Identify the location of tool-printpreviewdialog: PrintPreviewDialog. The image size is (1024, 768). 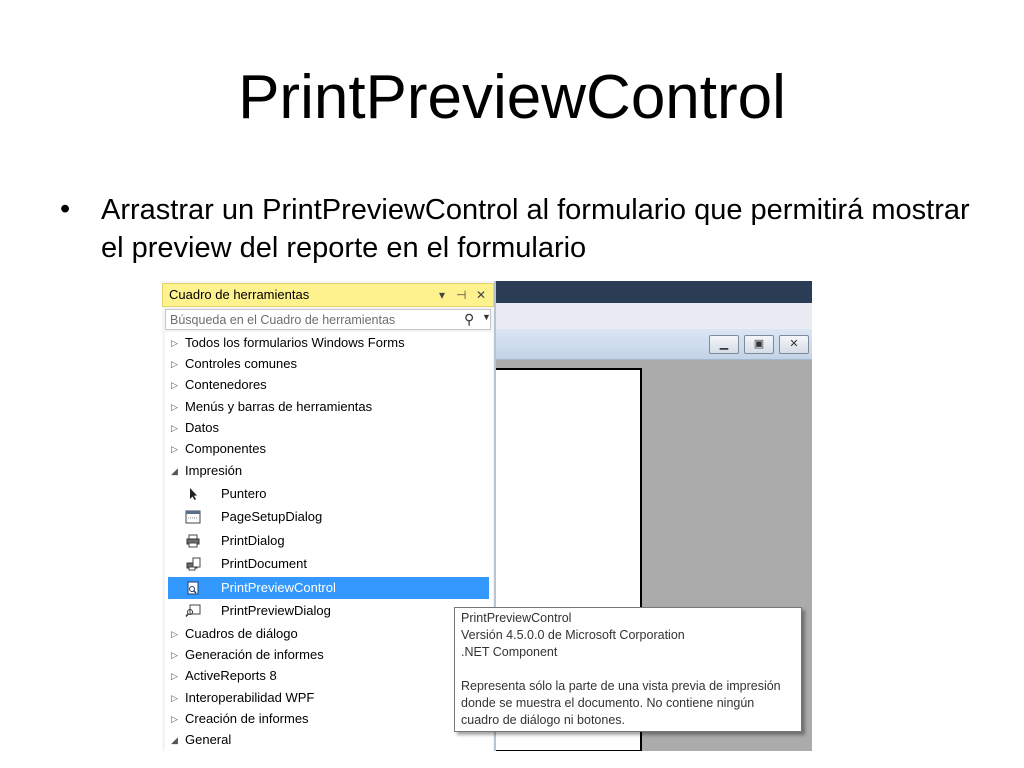
(329, 611).